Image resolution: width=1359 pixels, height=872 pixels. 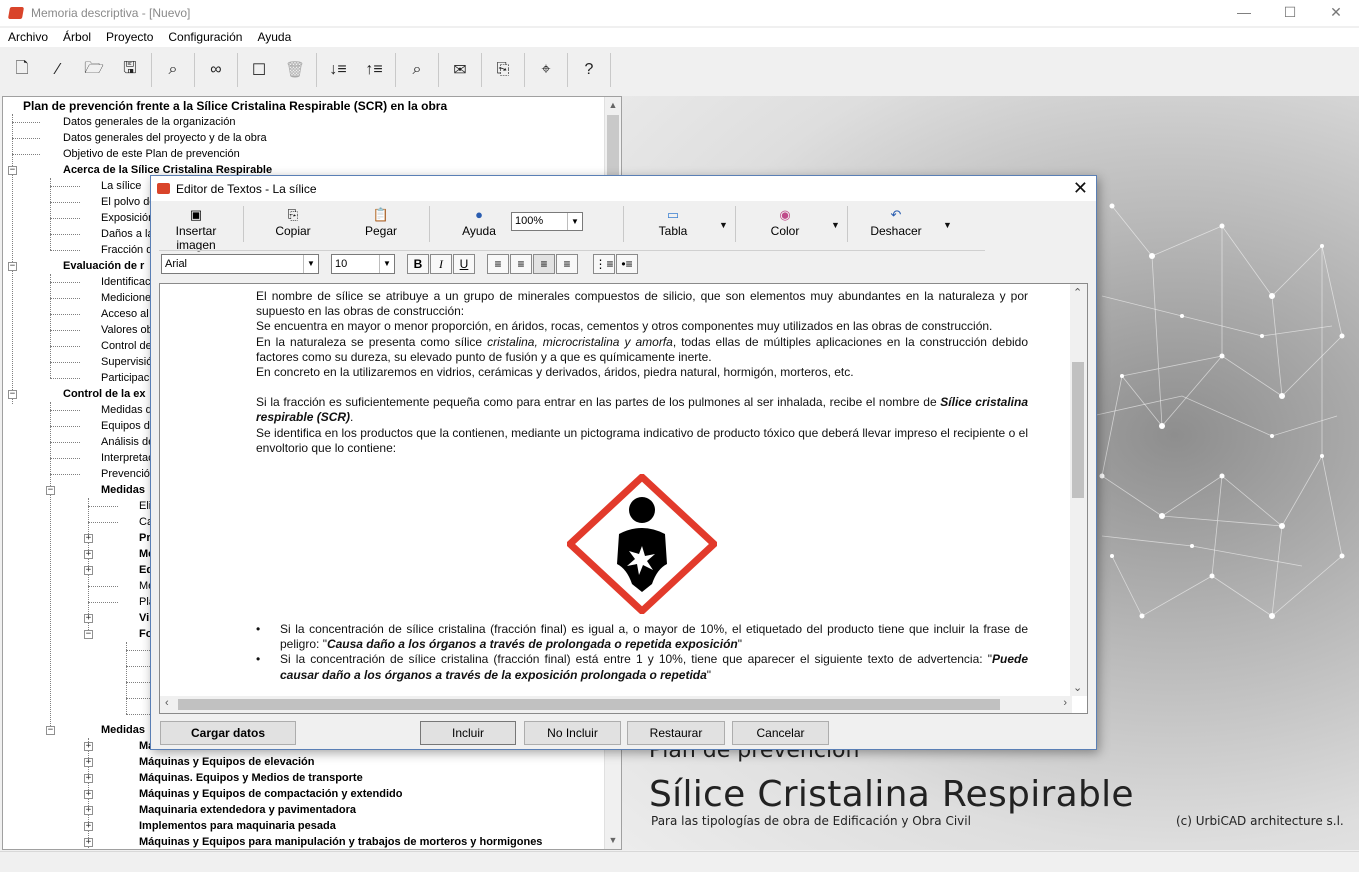 I want to click on tree-item: Pr, so click(x=145, y=538).